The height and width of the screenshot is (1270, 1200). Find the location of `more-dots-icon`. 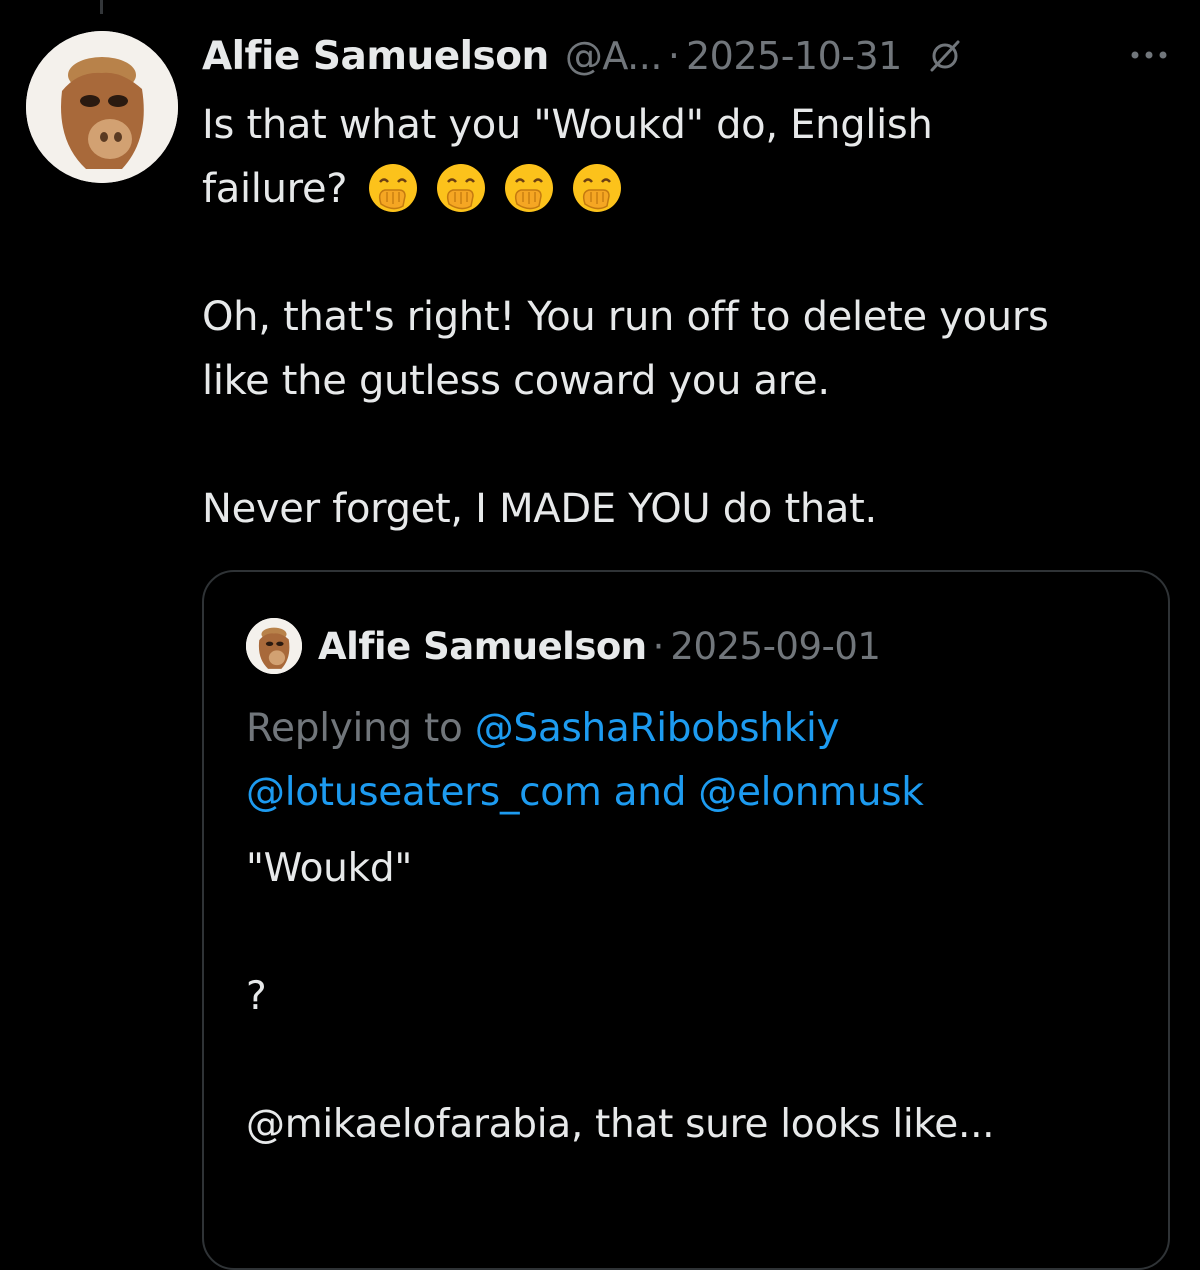

more-dots-icon is located at coordinates (1149, 55).